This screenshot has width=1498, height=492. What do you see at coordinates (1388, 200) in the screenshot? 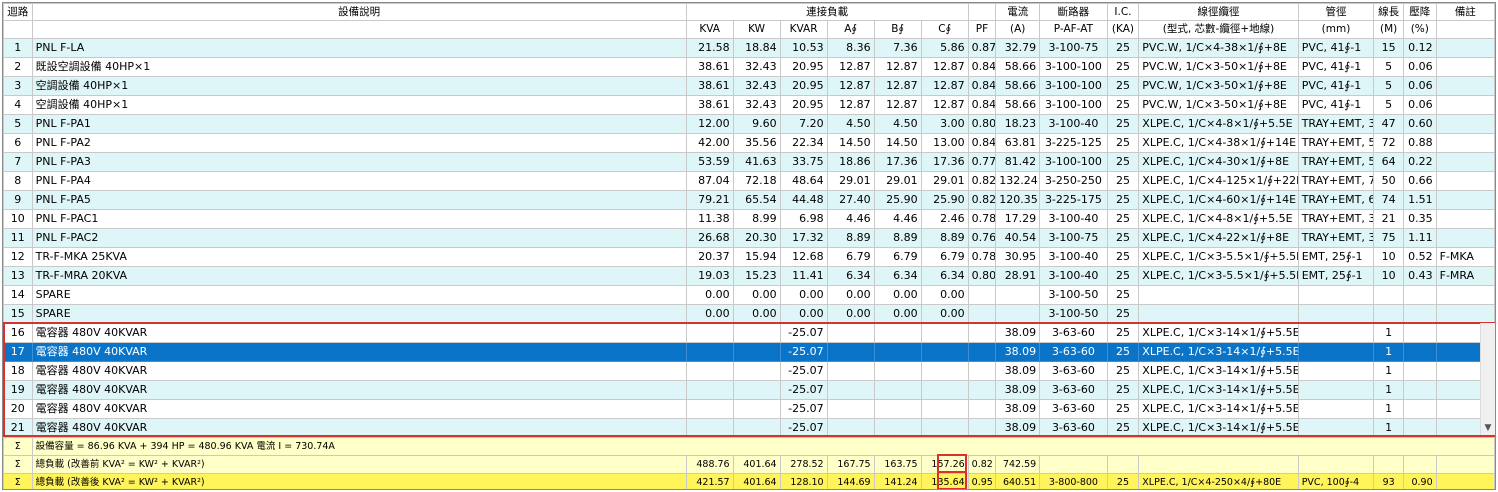
I see `cell-length: 74` at bounding box center [1388, 200].